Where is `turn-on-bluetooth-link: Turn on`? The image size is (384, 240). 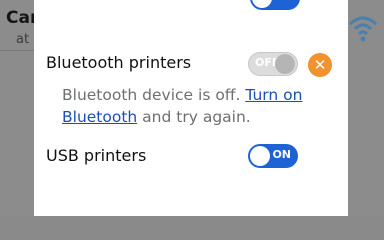
turn-on-bluetooth-link: Turn on is located at coordinates (273, 95).